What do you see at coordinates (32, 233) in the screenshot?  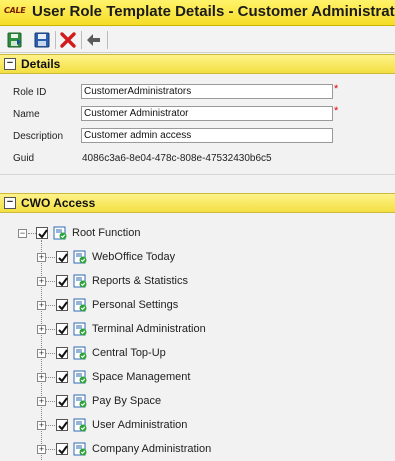 I see `tree-connector` at bounding box center [32, 233].